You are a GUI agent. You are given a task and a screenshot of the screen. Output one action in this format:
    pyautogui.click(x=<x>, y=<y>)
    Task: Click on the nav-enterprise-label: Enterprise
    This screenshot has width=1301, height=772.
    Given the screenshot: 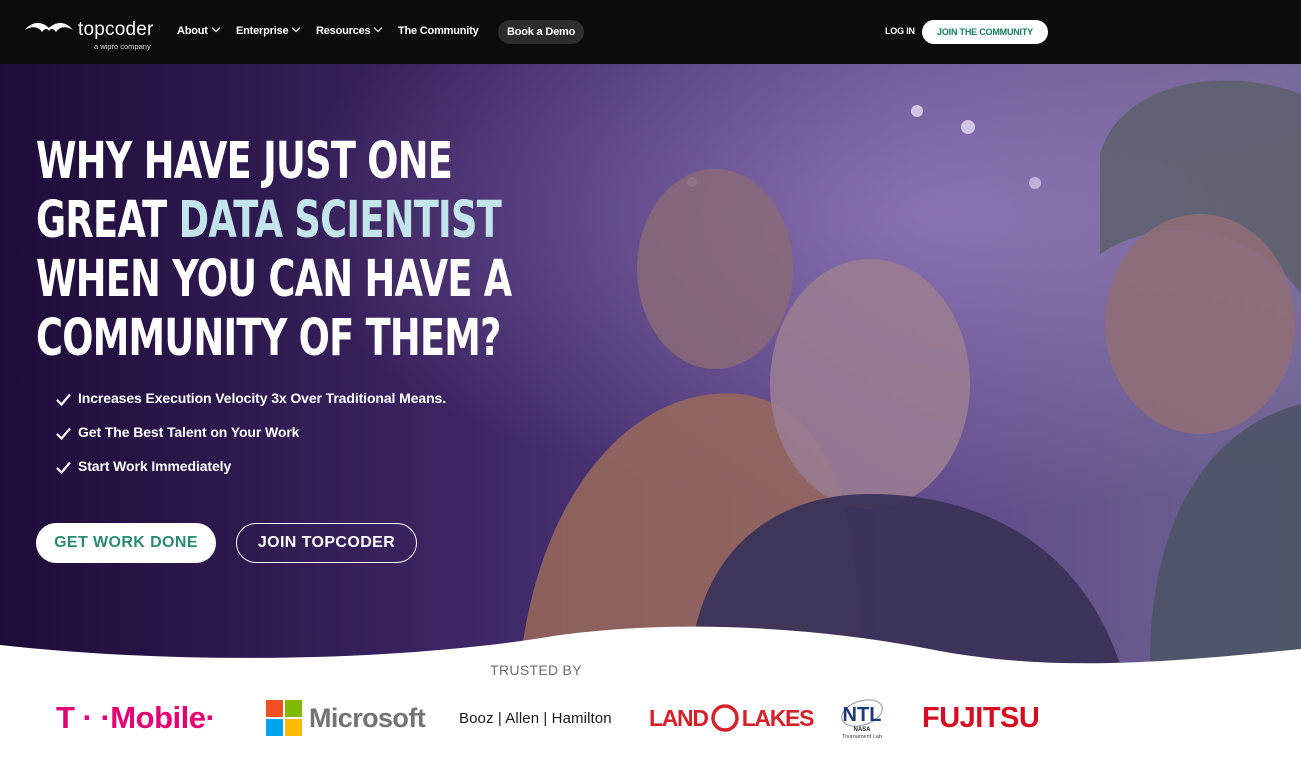 What is the action you would take?
    pyautogui.click(x=262, y=31)
    